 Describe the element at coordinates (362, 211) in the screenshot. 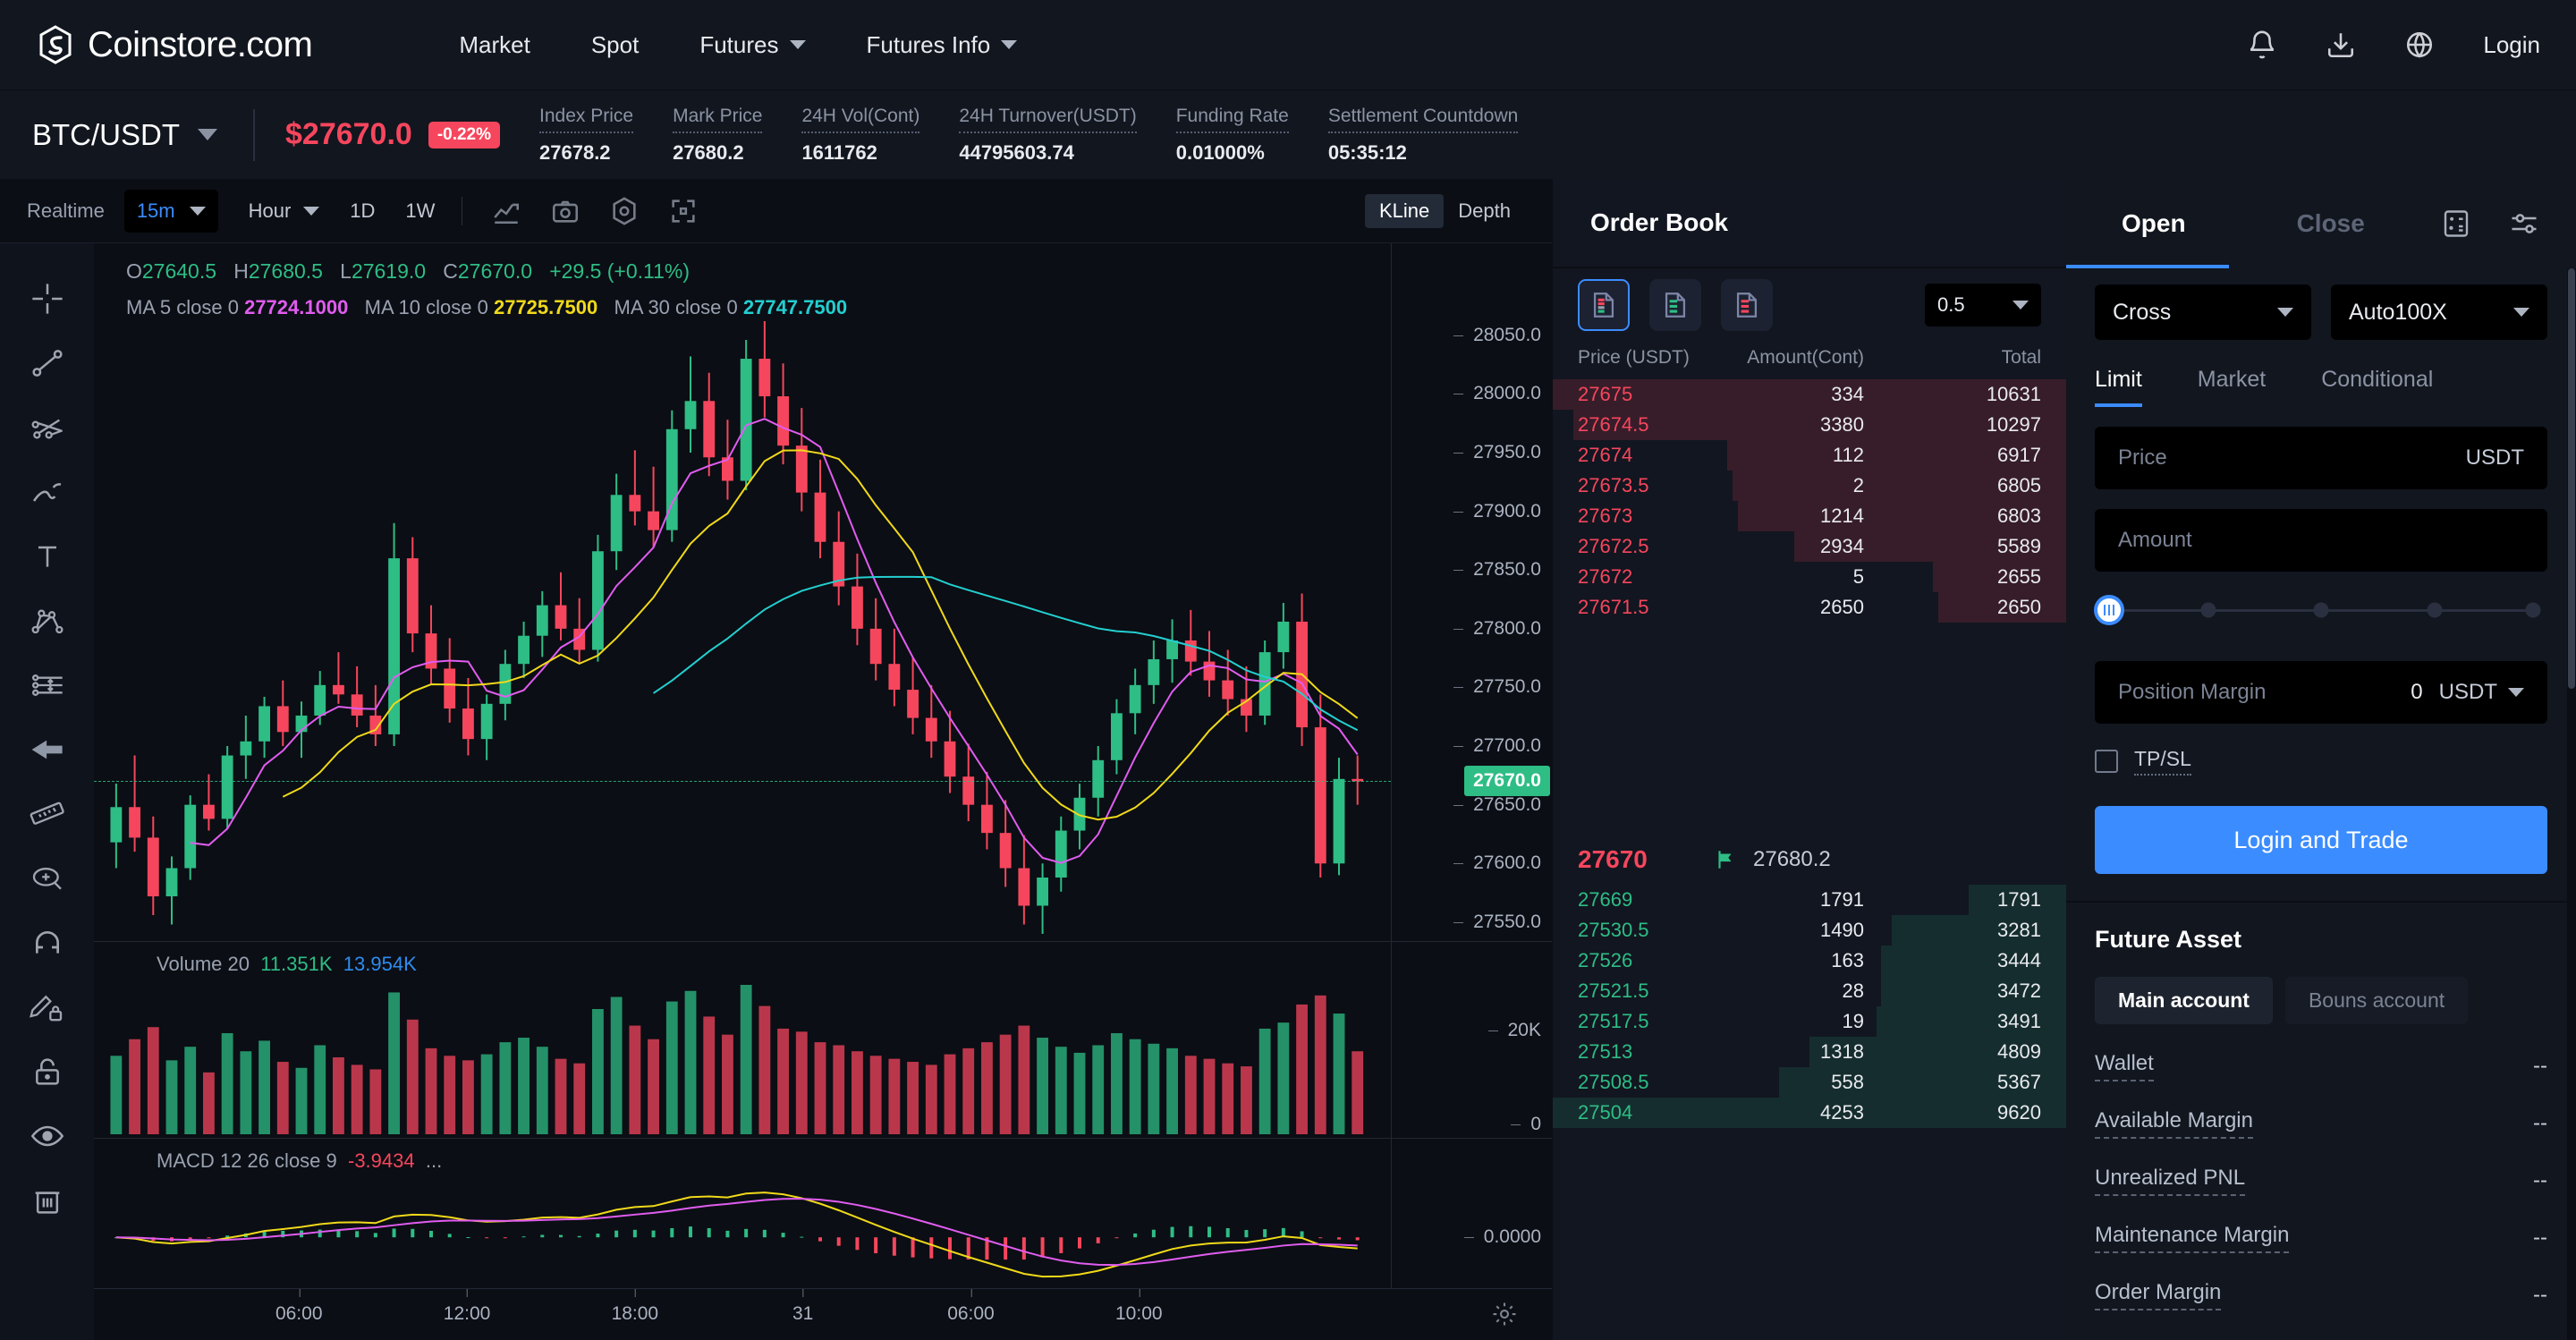

I see `period-1d: 1D` at that location.